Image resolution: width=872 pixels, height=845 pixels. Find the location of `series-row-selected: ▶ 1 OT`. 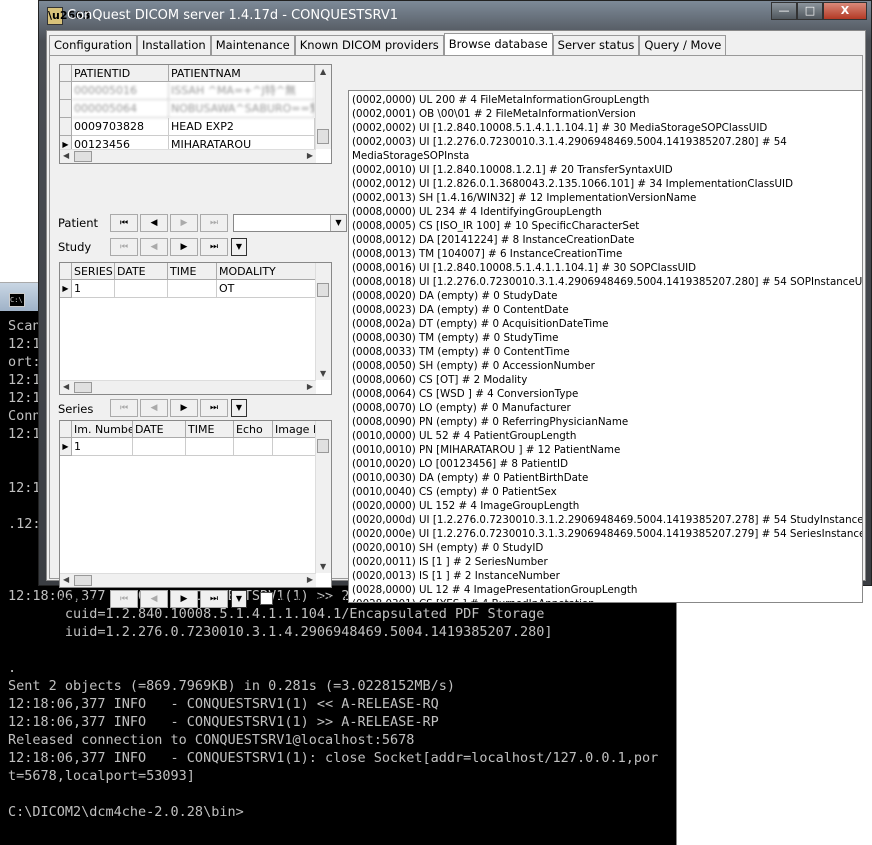

series-row-selected: ▶ 1 OT is located at coordinates (188, 289).